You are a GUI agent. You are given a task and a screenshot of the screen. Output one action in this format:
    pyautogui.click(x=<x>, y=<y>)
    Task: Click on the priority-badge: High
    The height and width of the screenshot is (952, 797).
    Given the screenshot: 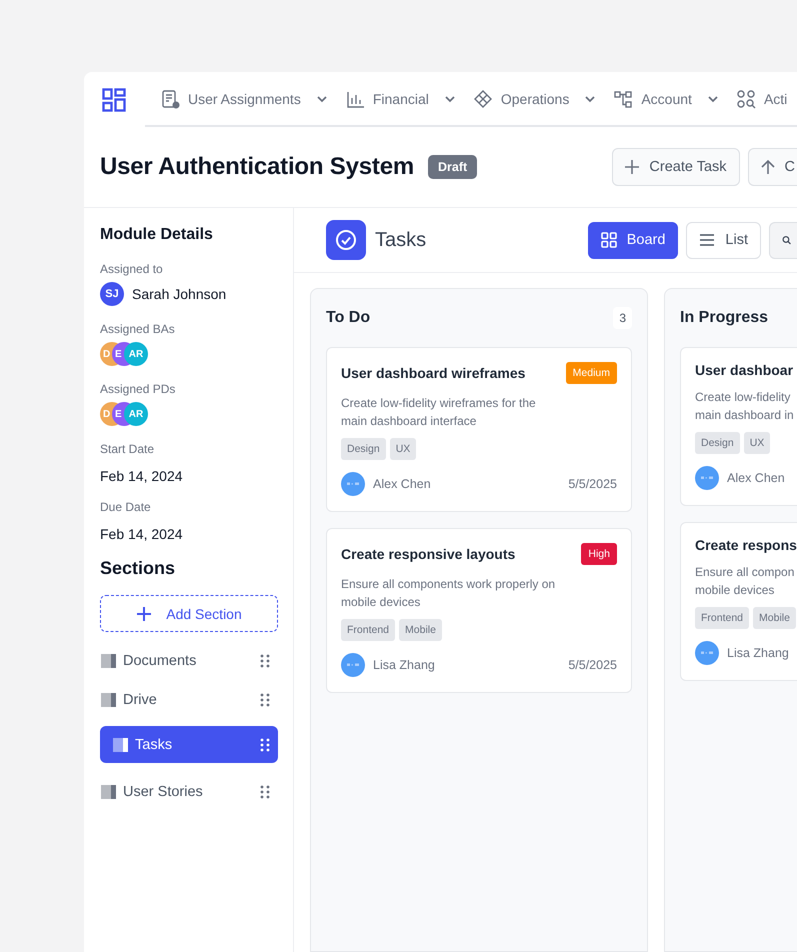 What is the action you would take?
    pyautogui.click(x=599, y=554)
    